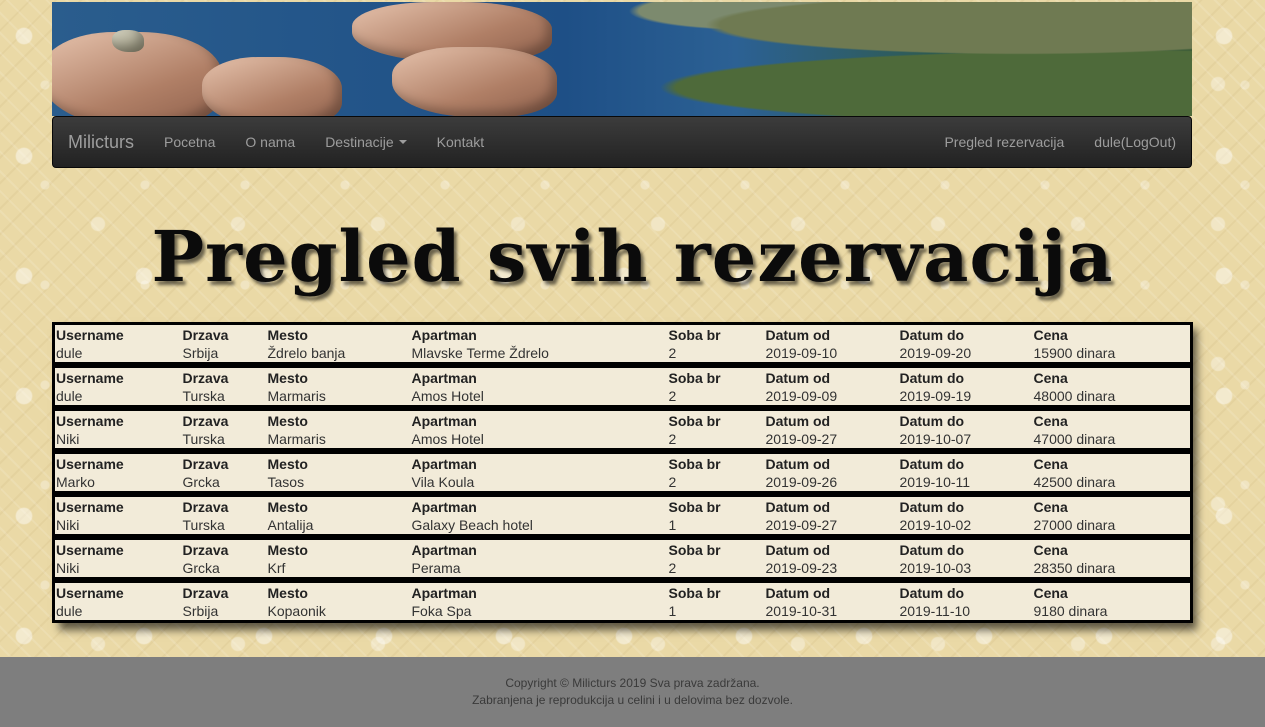  What do you see at coordinates (189, 142) in the screenshot?
I see `nav-item-pocetna: Pocetna` at bounding box center [189, 142].